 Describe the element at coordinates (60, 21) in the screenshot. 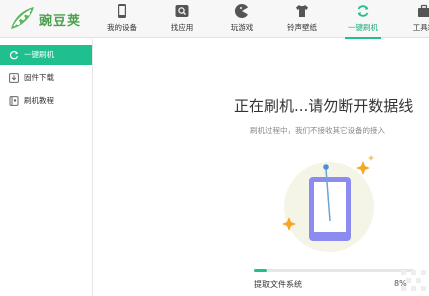

I see `app-name: 豌豆荚` at that location.